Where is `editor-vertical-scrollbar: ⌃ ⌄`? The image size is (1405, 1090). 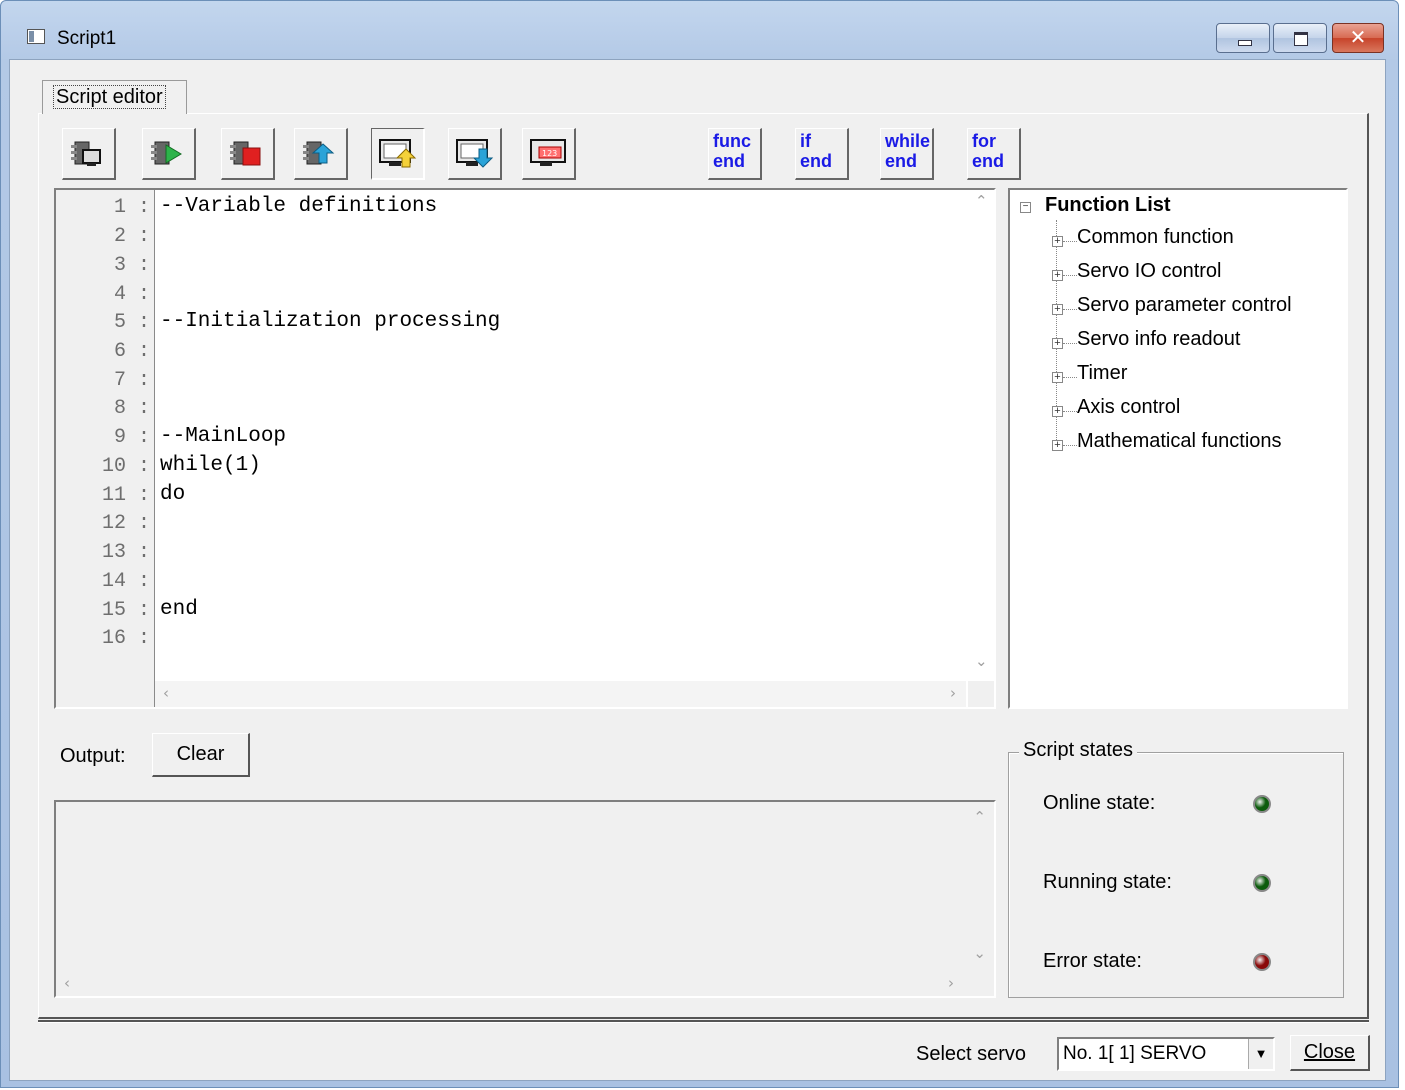
editor-vertical-scrollbar: ⌃ ⌄ is located at coordinates (981, 435).